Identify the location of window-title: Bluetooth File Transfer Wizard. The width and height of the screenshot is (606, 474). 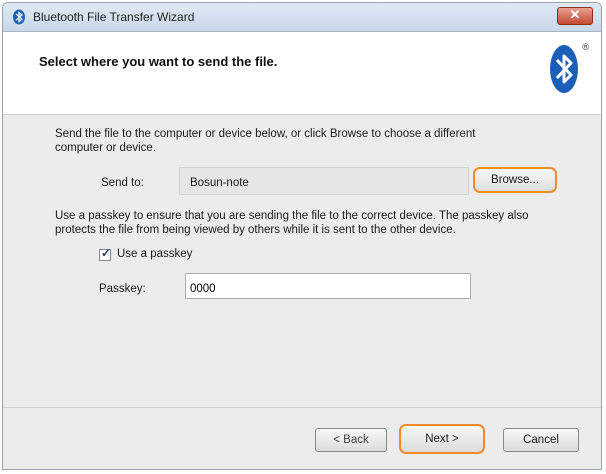
(114, 17).